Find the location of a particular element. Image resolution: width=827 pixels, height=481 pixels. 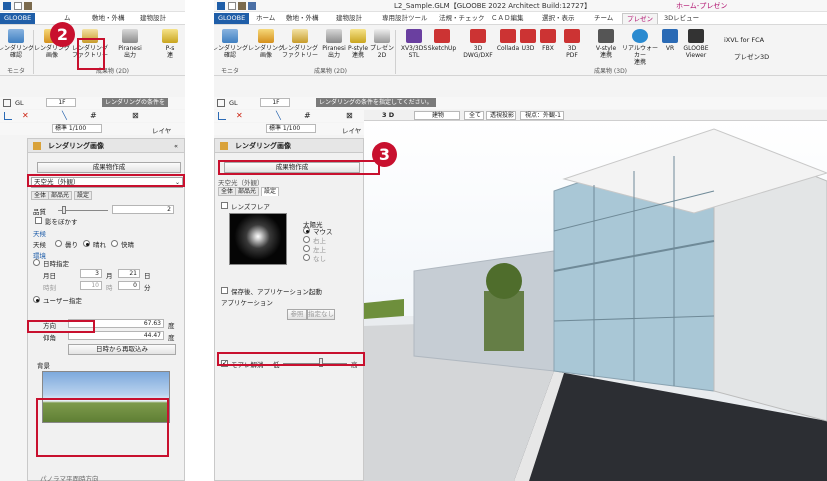

save-icon is located at coordinates (252, 6).